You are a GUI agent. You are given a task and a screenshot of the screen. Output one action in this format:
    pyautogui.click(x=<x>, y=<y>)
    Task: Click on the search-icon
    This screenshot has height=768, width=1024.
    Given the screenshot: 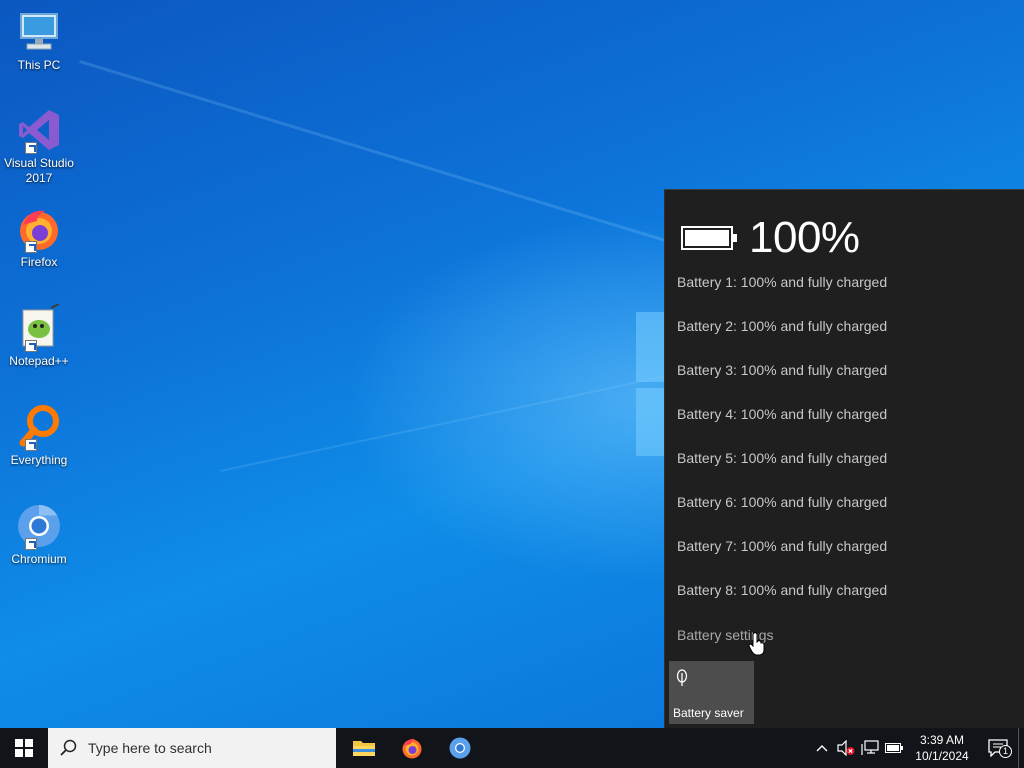 What is the action you would take?
    pyautogui.click(x=68, y=747)
    